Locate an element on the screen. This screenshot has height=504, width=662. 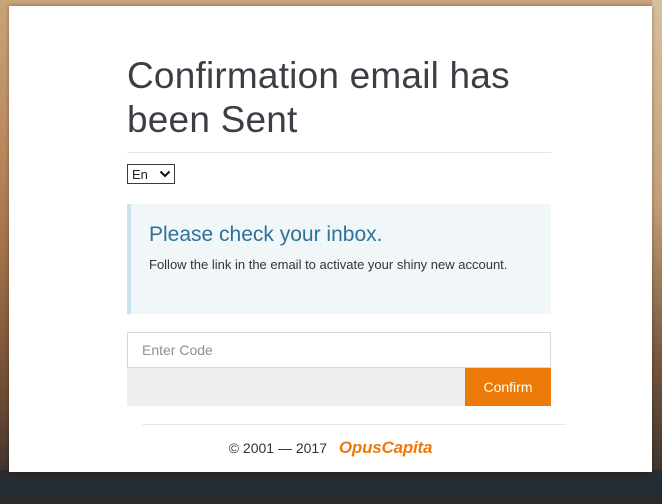
title-divider is located at coordinates (339, 152).